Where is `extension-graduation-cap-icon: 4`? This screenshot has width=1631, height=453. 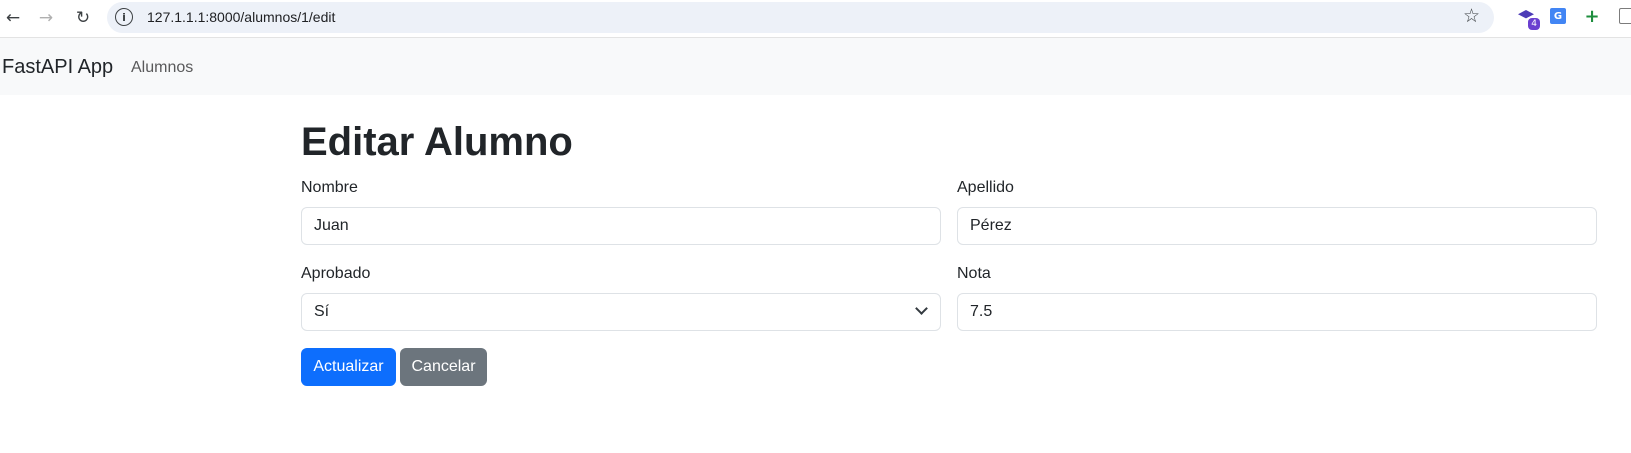
extension-graduation-cap-icon: 4 is located at coordinates (1528, 18).